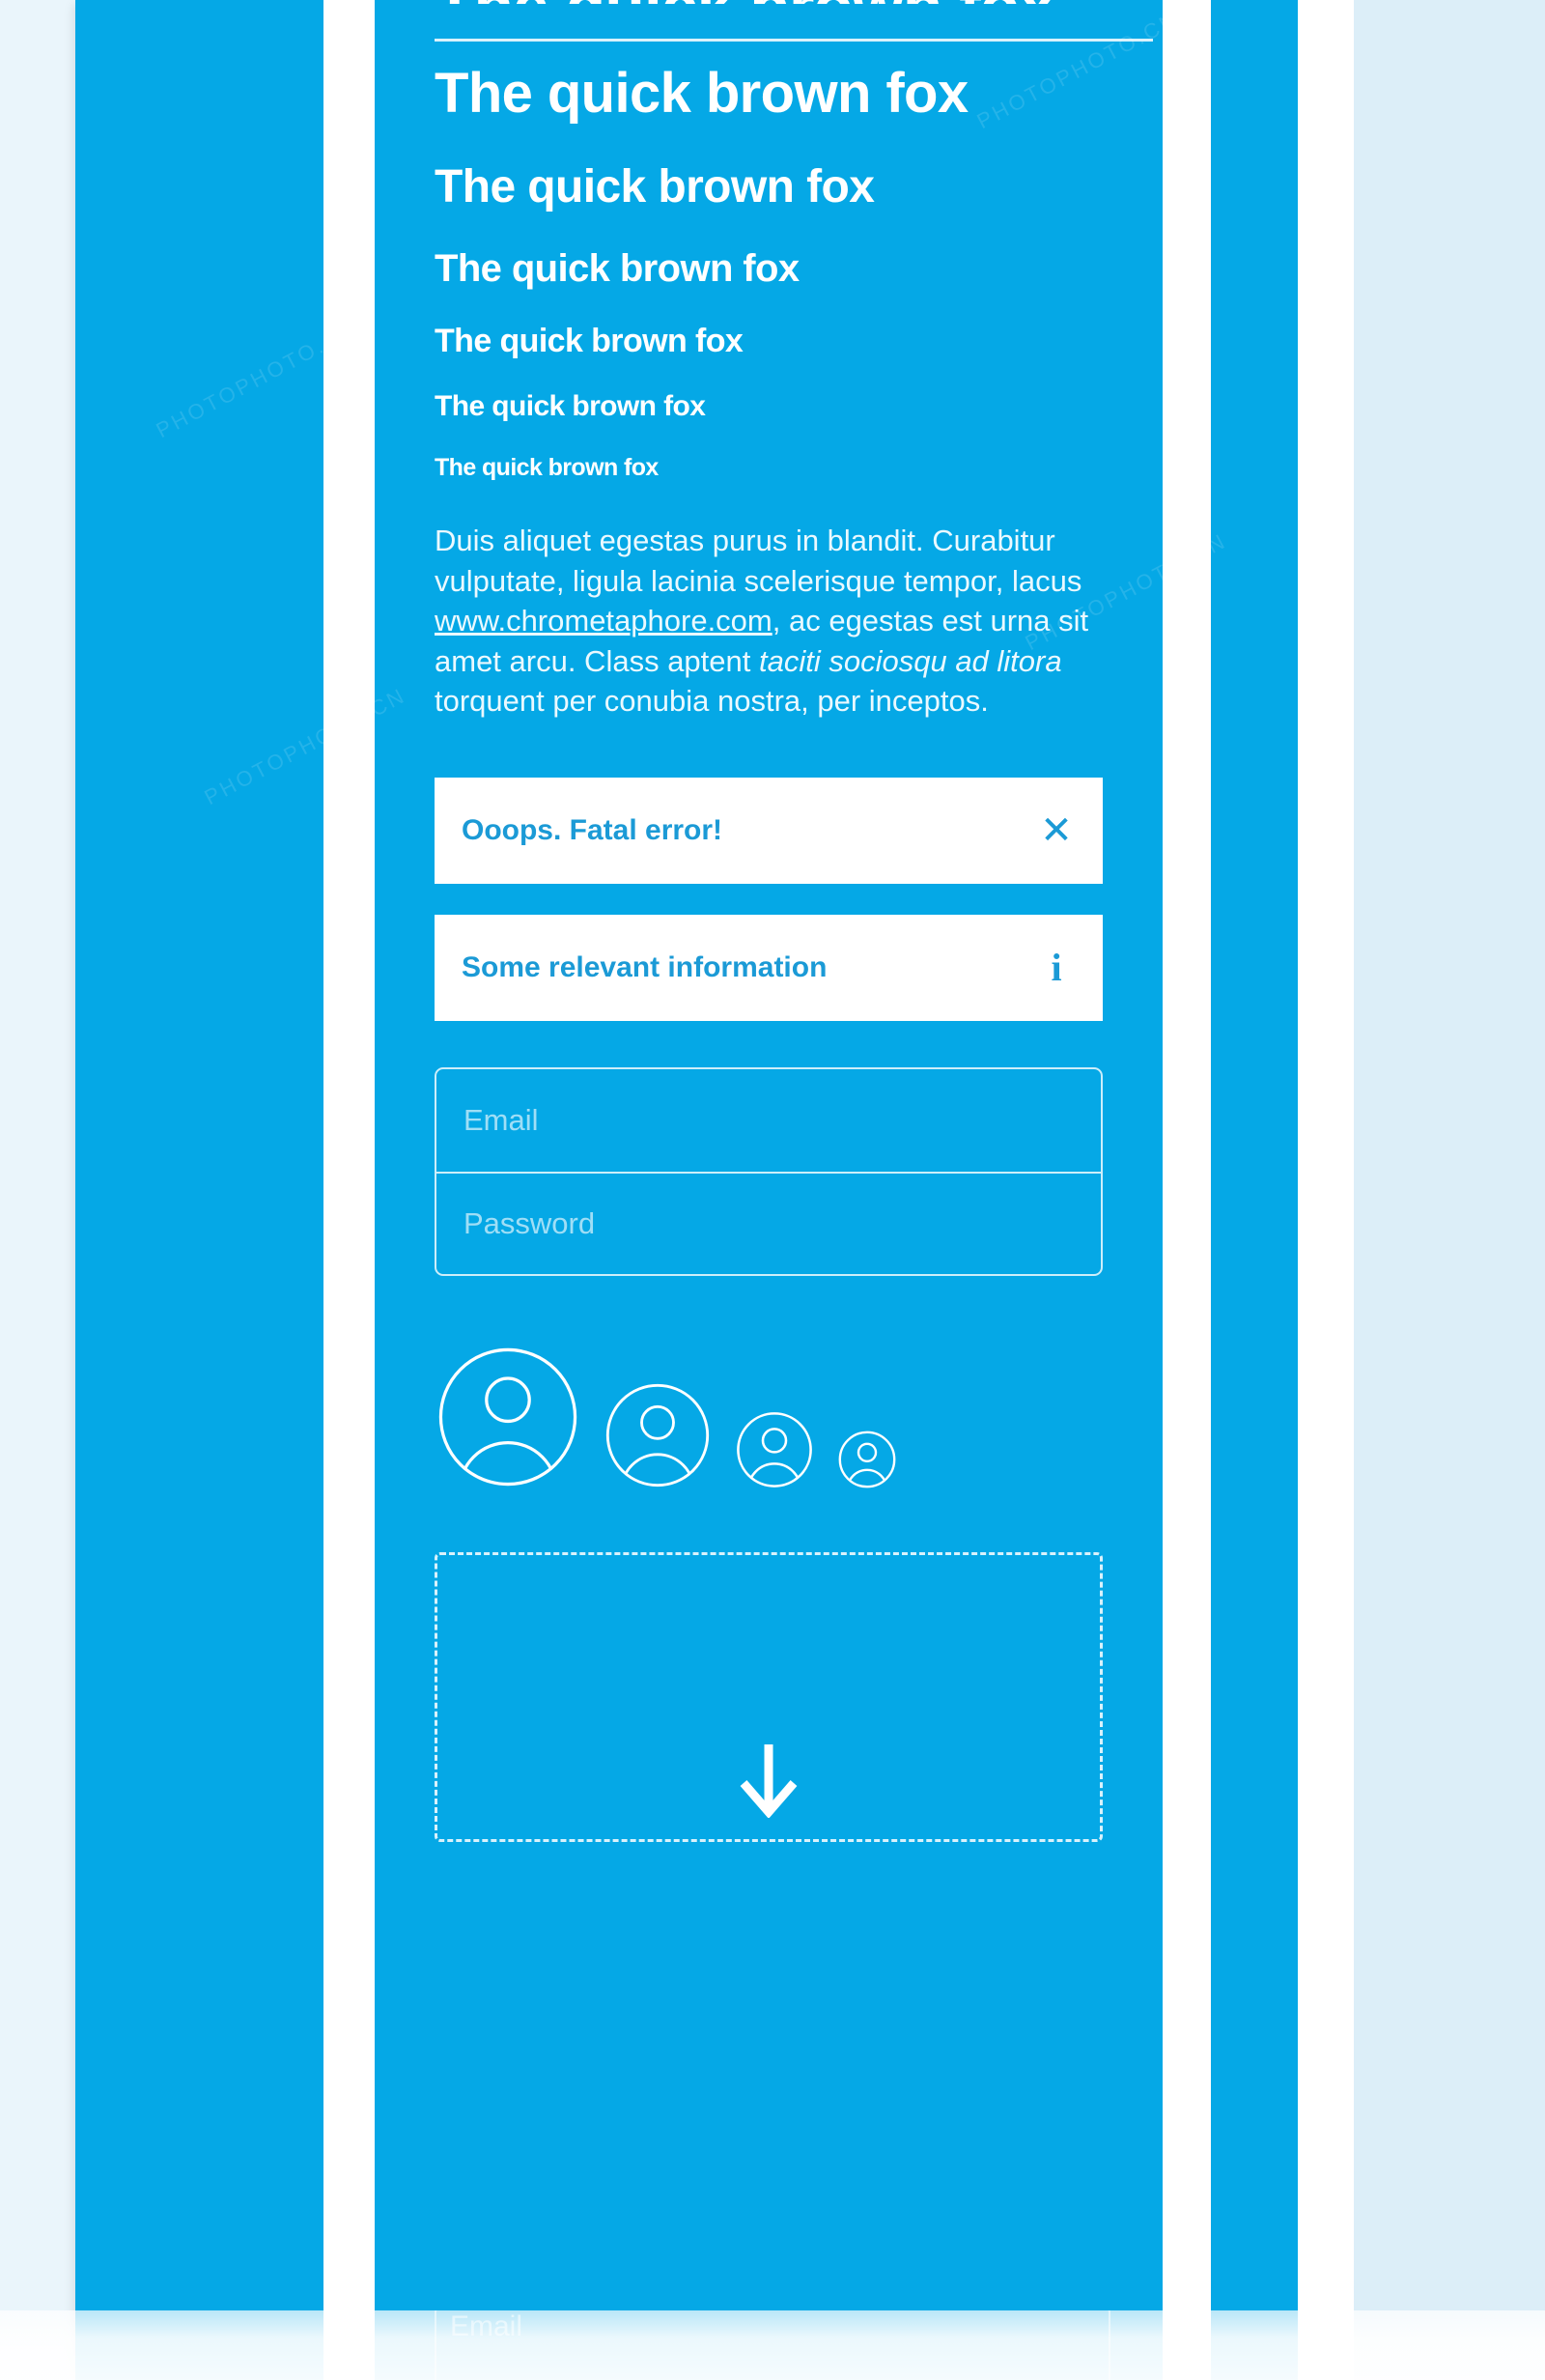 The height and width of the screenshot is (2380, 1545). I want to click on background-band-right-accent, so click(1254, 1190).